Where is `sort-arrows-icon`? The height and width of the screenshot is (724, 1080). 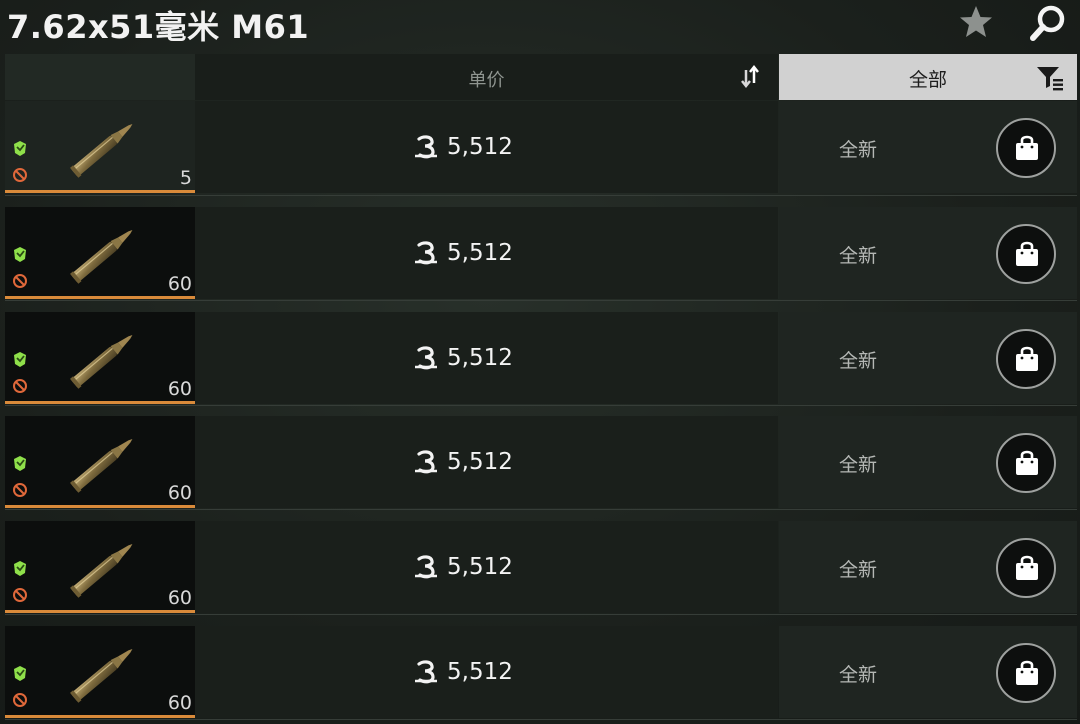 sort-arrows-icon is located at coordinates (751, 77).